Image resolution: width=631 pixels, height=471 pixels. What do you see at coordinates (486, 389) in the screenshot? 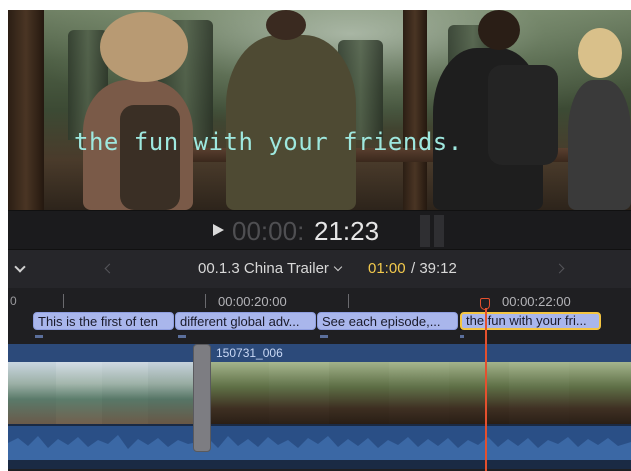
I see `playhead` at bounding box center [486, 389].